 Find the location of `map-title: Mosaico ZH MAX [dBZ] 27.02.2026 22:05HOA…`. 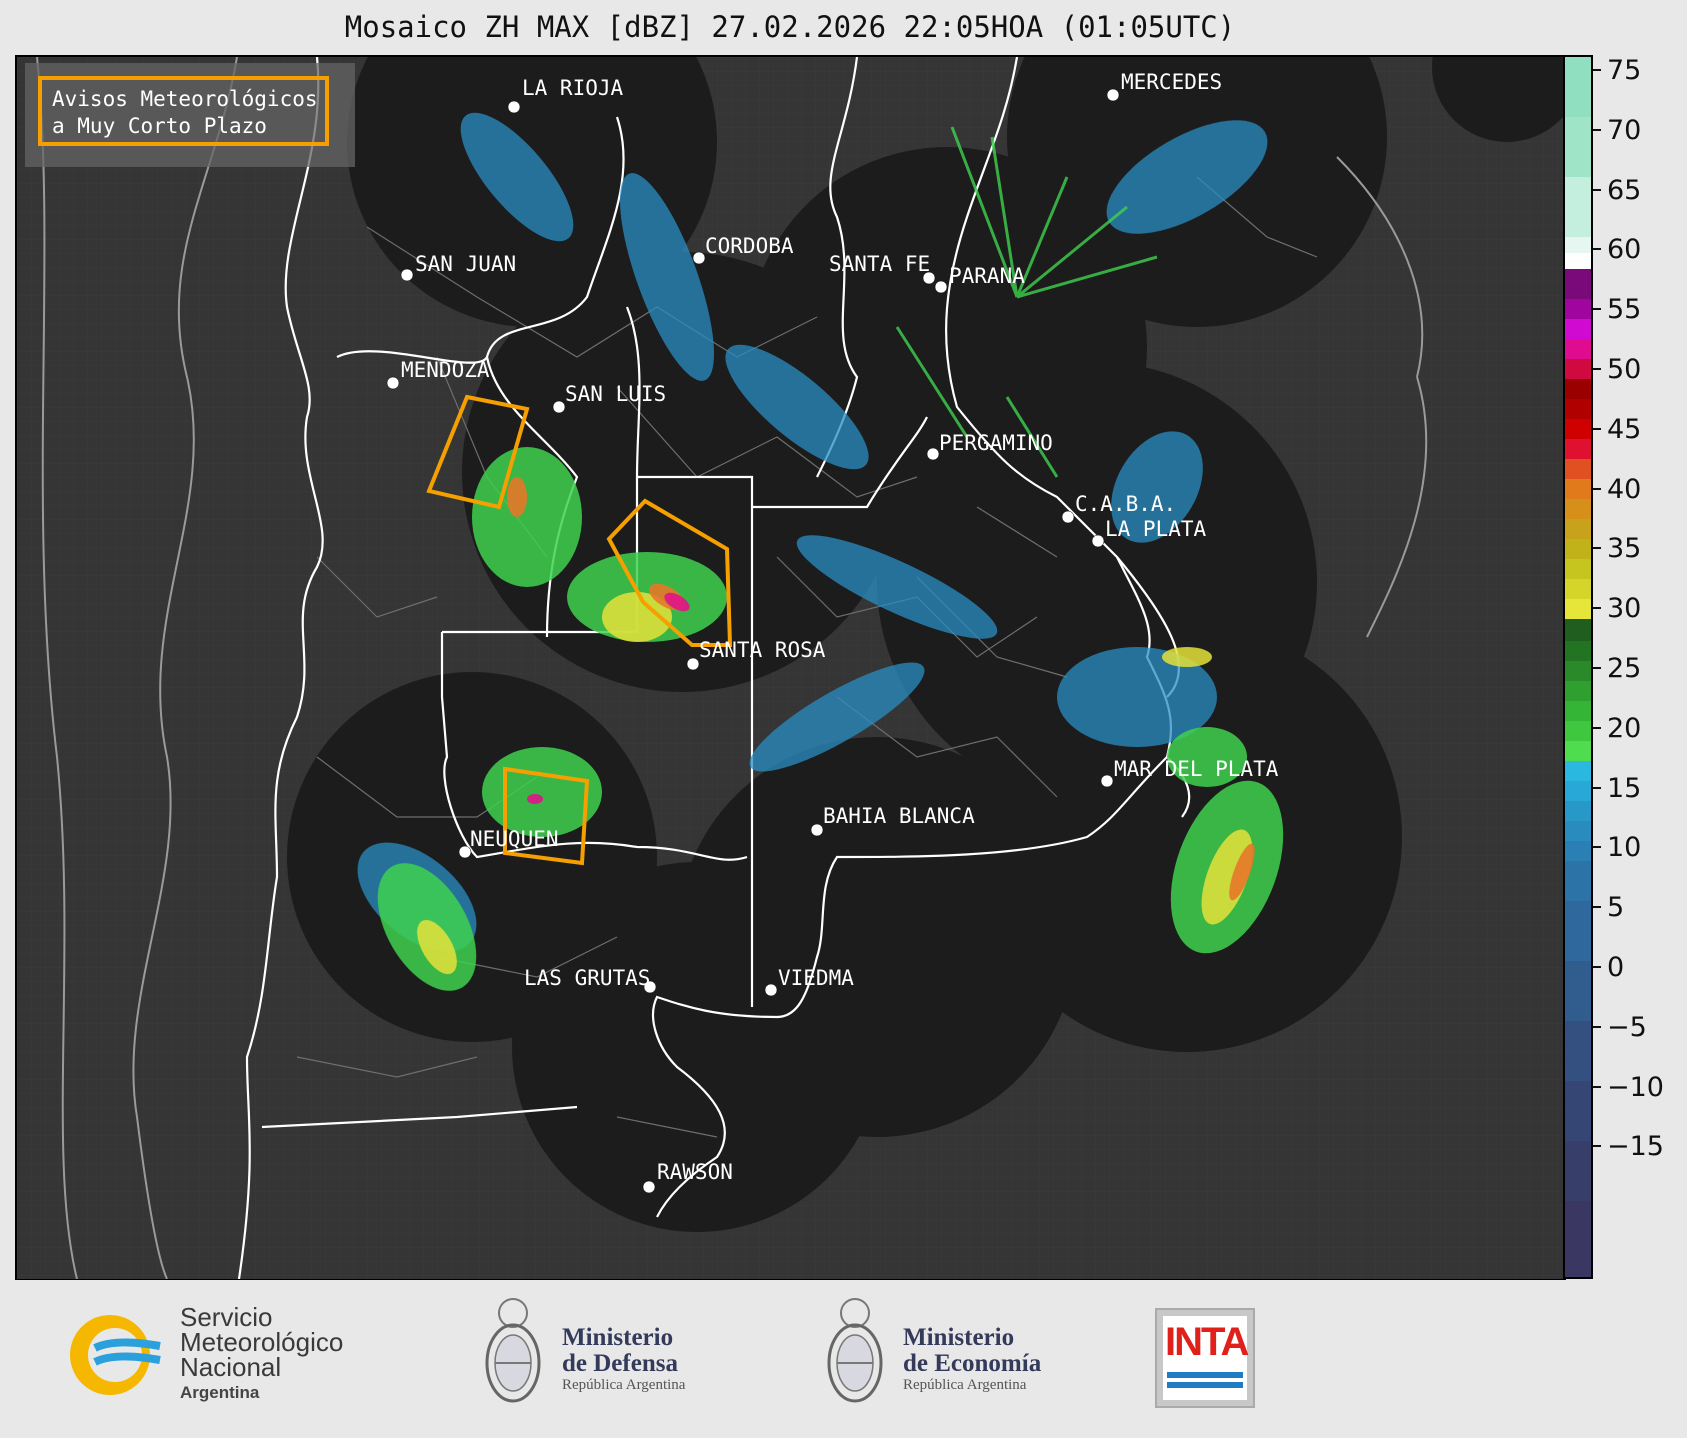

map-title: Mosaico ZH MAX [dBZ] 27.02.2026 22:05HOA… is located at coordinates (790, 27).